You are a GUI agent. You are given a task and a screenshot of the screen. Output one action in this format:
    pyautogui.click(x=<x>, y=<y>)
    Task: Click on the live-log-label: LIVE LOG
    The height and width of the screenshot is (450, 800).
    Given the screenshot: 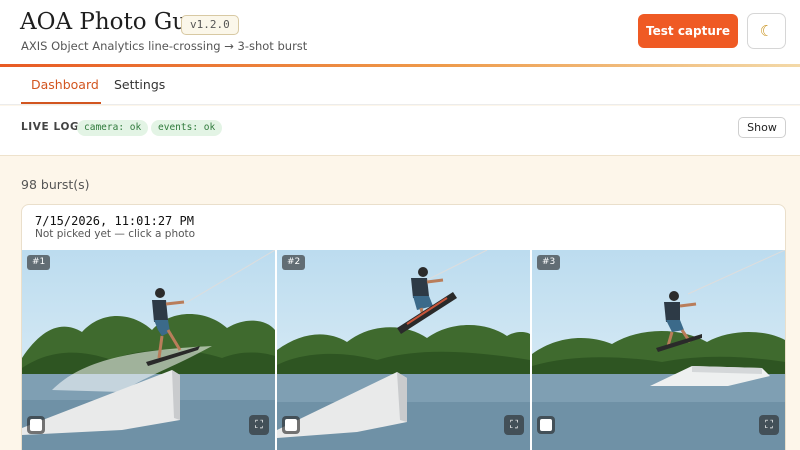 What is the action you would take?
    pyautogui.click(x=50, y=127)
    